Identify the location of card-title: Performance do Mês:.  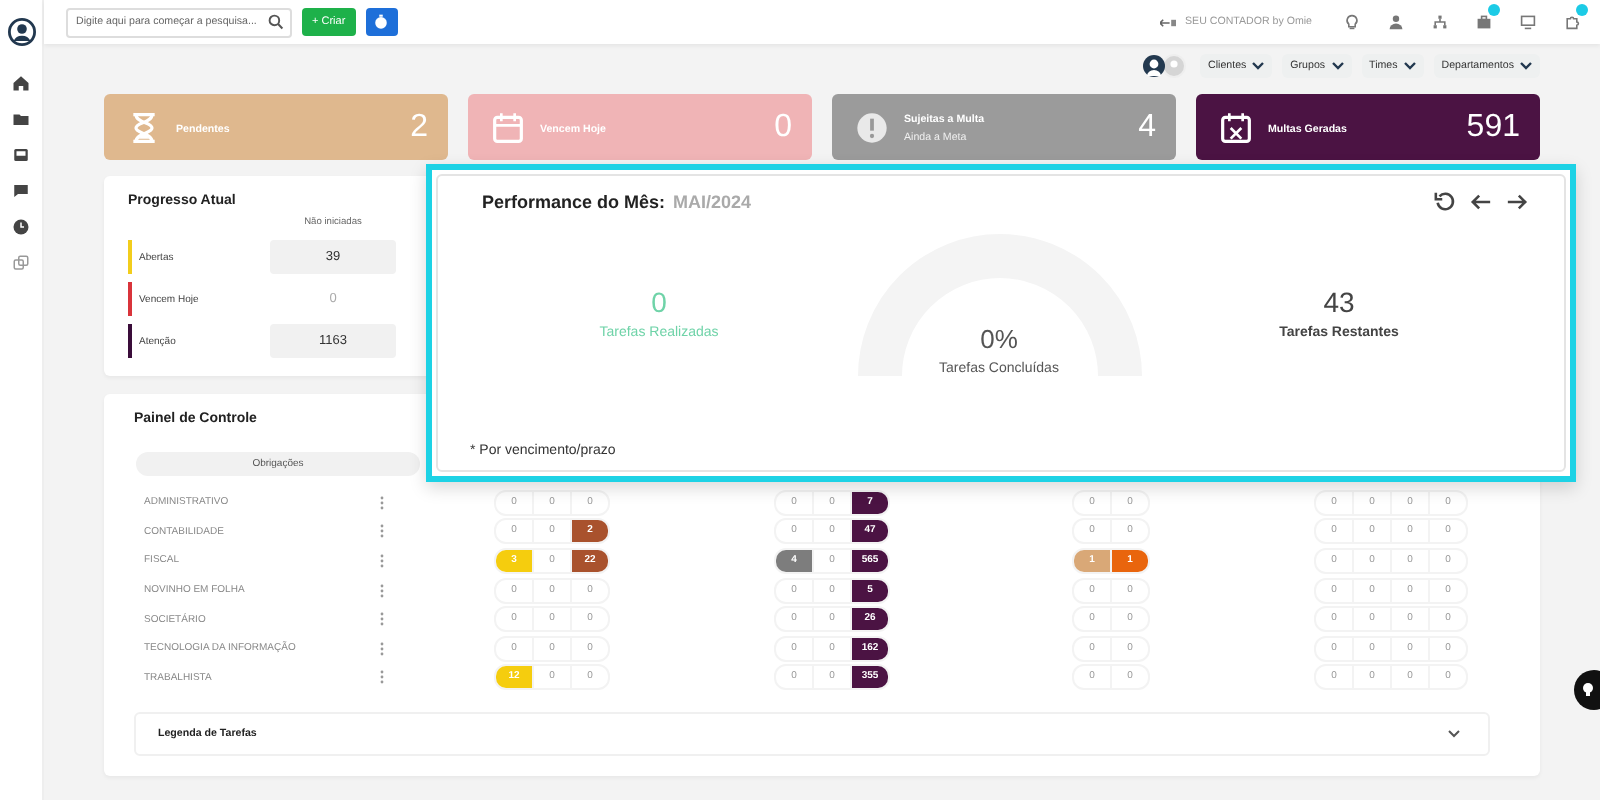
(574, 201).